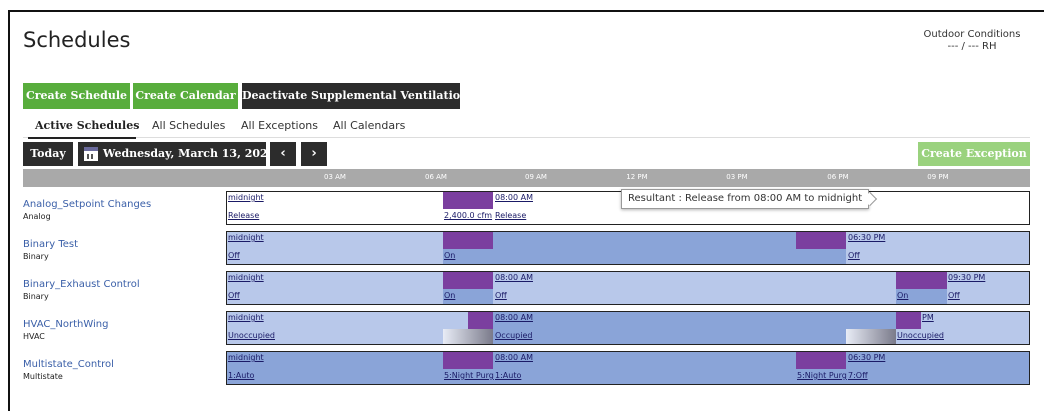 Image resolution: width=1044 pixels, height=411 pixels. Describe the element at coordinates (737, 177) in the screenshot. I see `hour-label: 03 PM` at that location.